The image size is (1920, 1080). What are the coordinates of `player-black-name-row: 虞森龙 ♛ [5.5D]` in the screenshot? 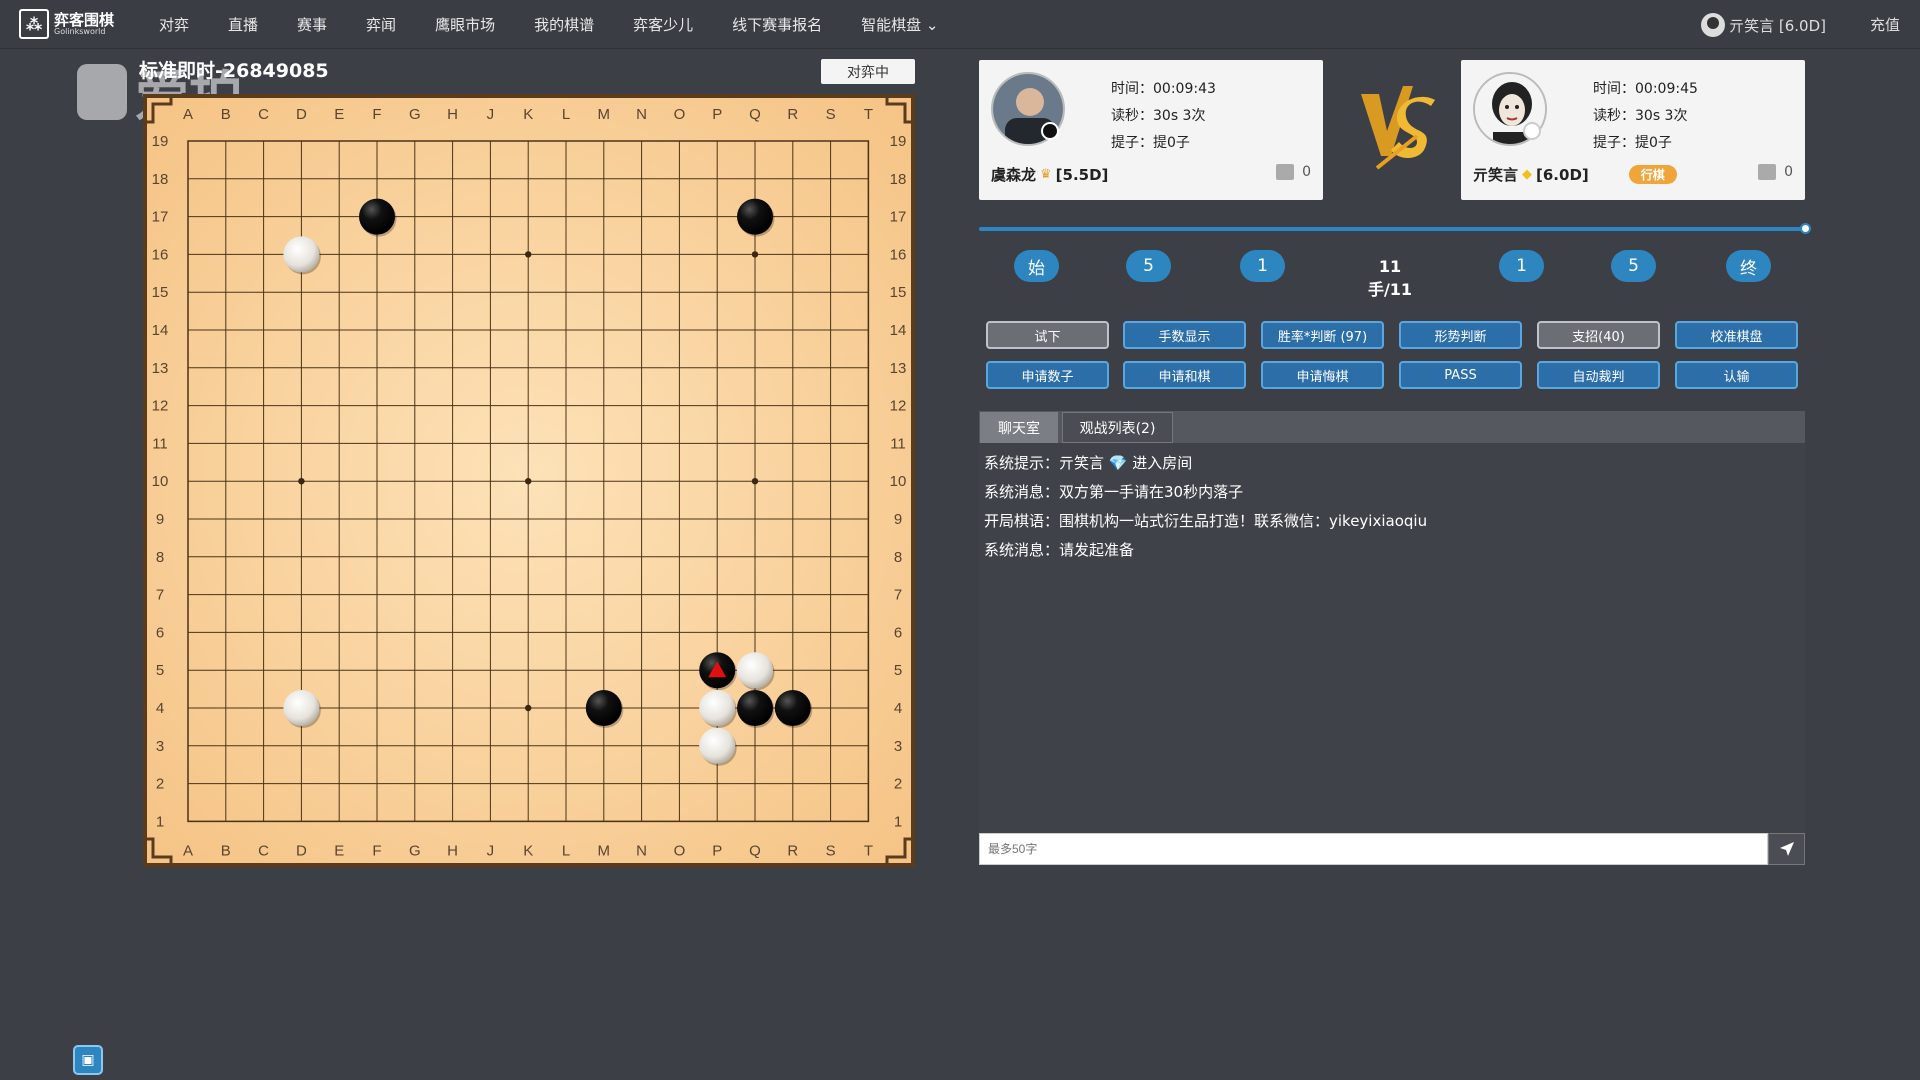 It's located at (1049, 174).